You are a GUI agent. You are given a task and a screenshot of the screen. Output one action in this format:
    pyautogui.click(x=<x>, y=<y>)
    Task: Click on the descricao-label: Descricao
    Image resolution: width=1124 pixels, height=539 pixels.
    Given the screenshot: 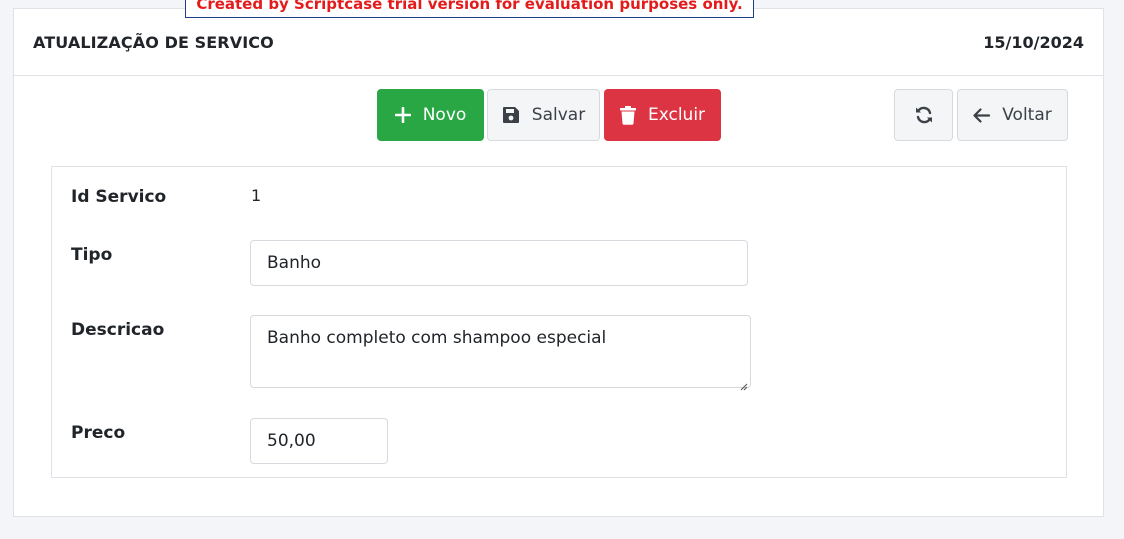 What is the action you would take?
    pyautogui.click(x=118, y=330)
    